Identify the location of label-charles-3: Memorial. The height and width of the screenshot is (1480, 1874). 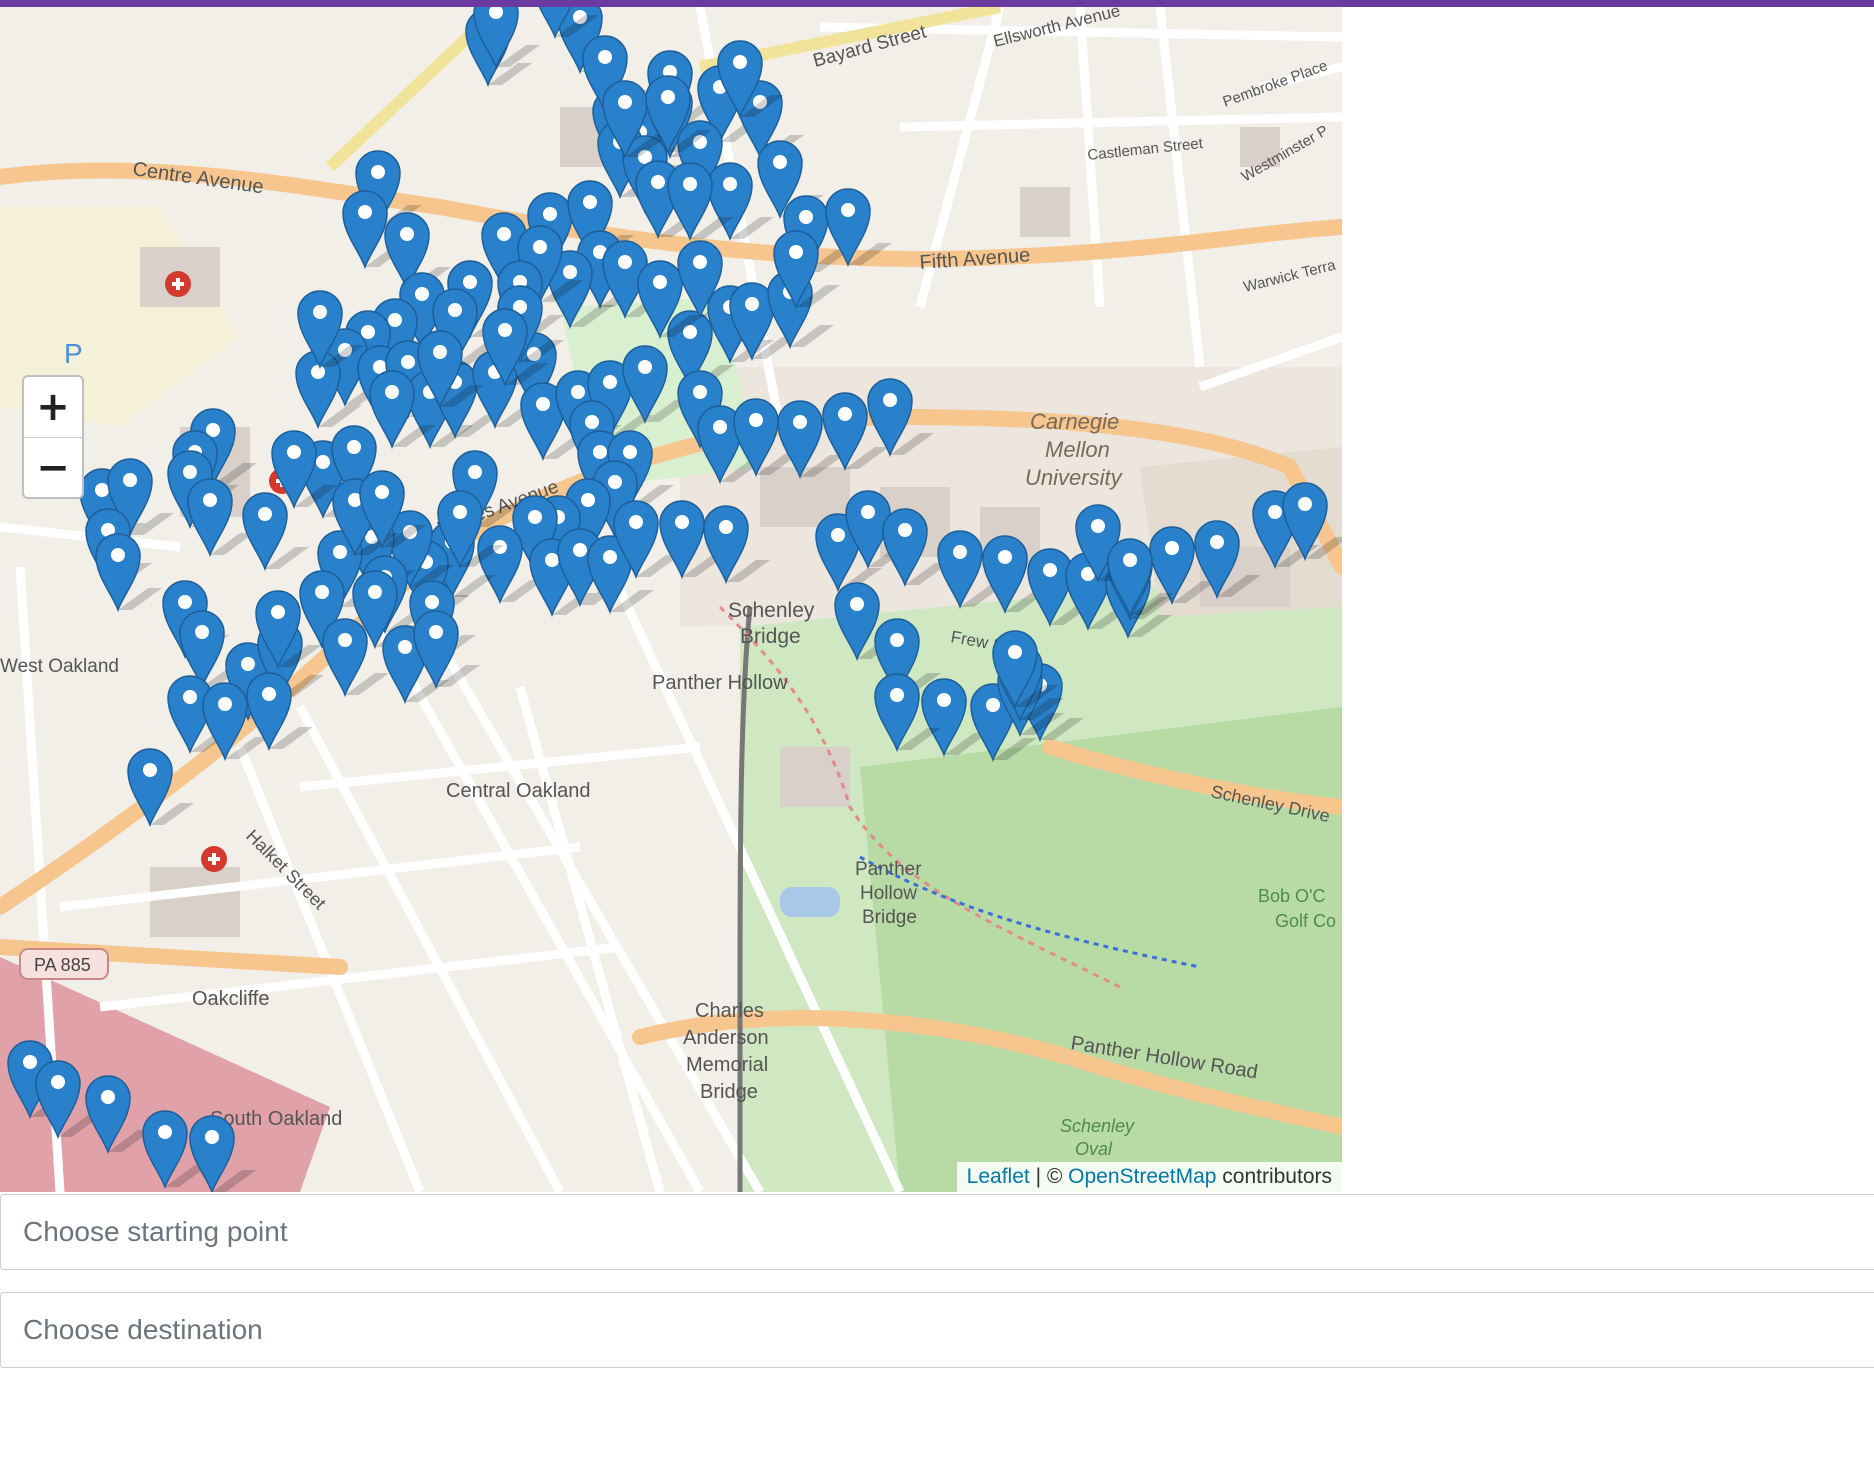
(727, 1065).